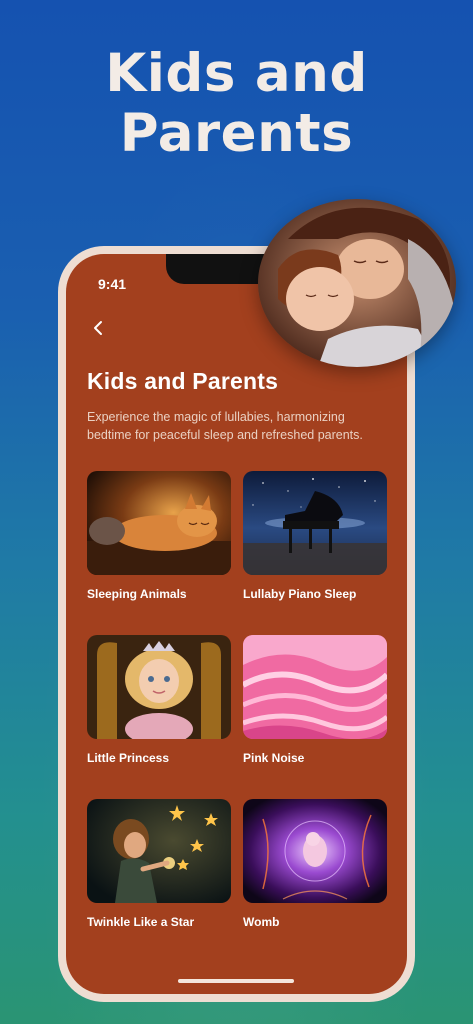 This screenshot has height=1024, width=473. I want to click on back-button, so click(98, 328).